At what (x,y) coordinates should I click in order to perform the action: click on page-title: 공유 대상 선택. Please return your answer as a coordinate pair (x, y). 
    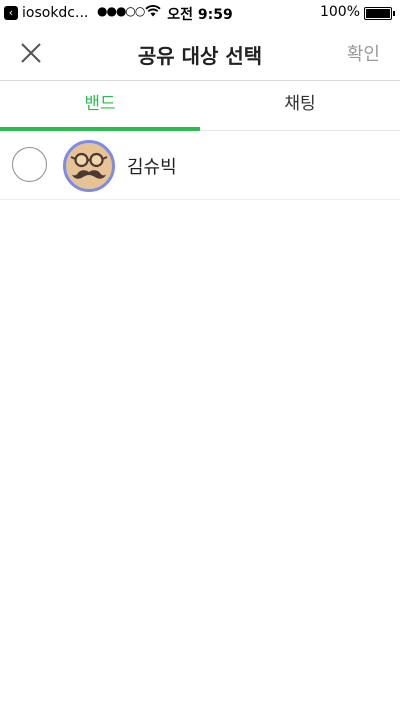
    Looking at the image, I should click on (200, 56).